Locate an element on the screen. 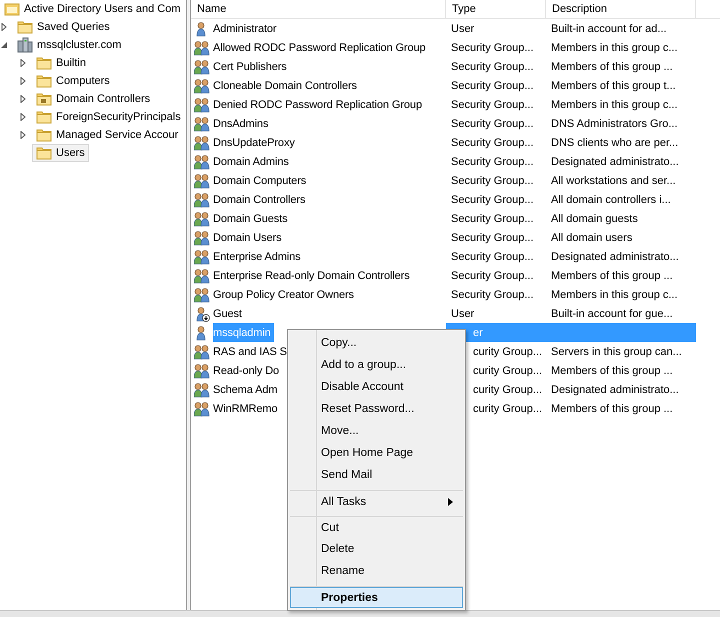 This screenshot has height=617, width=720. column-header: Name is located at coordinates (318, 9).